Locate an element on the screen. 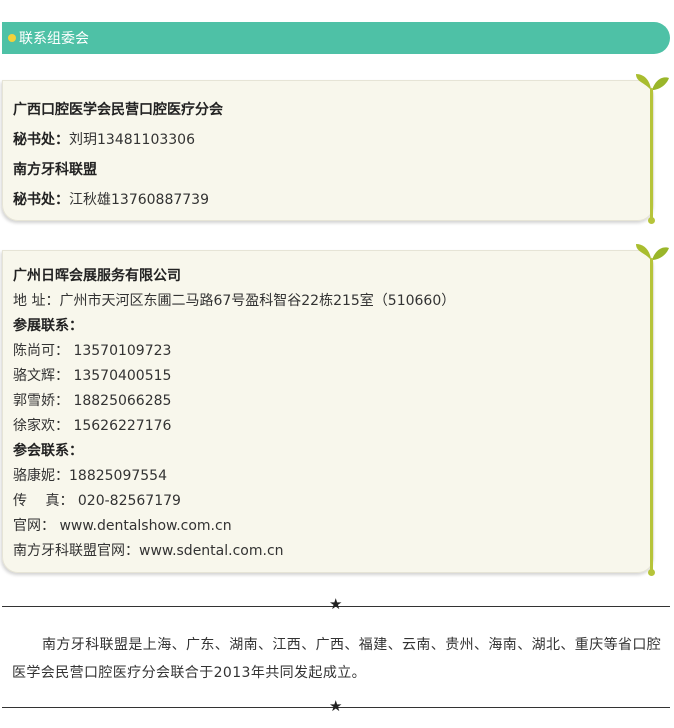 The height and width of the screenshot is (728, 674). secretariat-contact-1: 刘玥13481103306 is located at coordinates (132, 140).